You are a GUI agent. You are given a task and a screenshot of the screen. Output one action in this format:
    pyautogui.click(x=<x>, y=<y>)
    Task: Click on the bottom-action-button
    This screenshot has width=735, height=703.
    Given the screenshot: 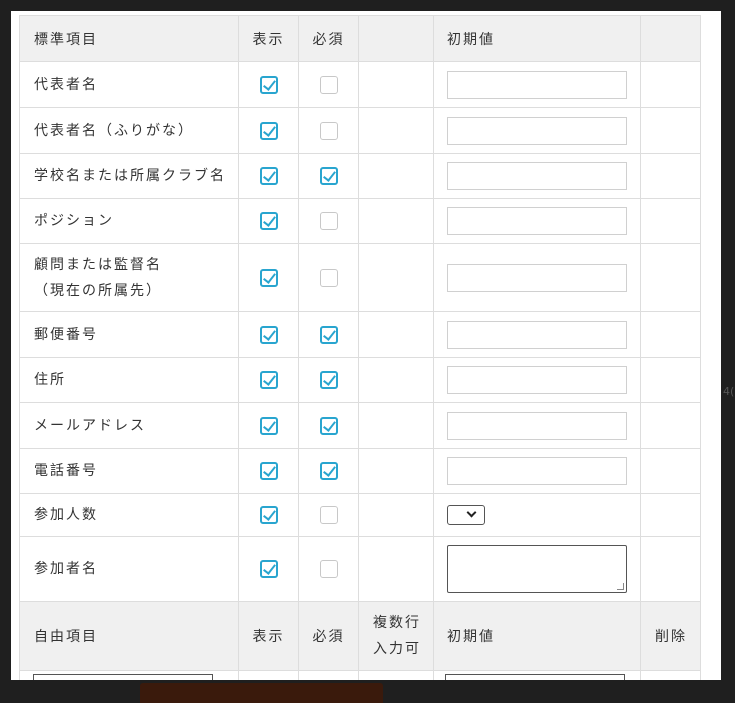 What is the action you would take?
    pyautogui.click(x=261, y=693)
    